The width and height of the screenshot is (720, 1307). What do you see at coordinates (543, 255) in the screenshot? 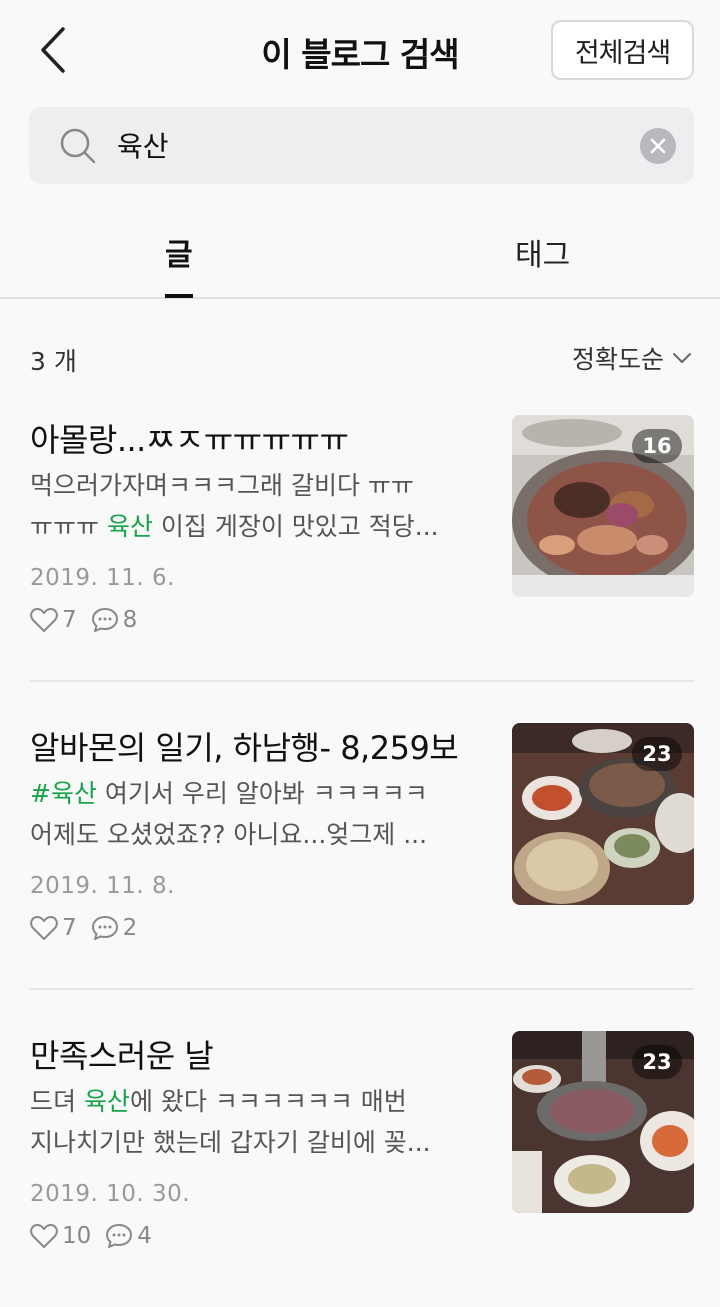
I see `tab-tags-label: 태그` at bounding box center [543, 255].